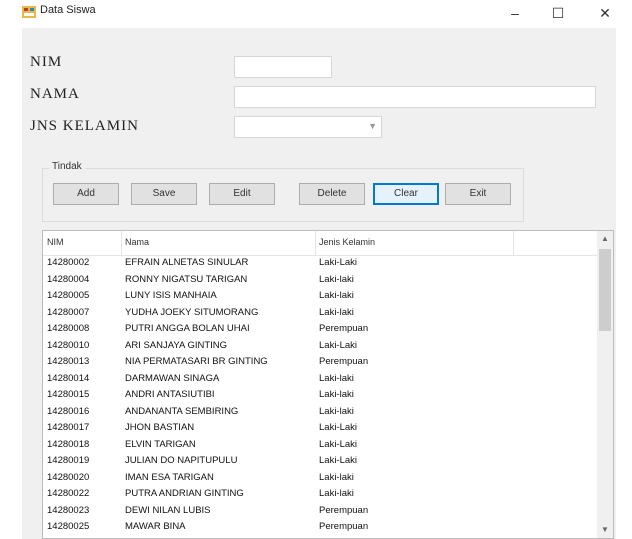  I want to click on table-row: 14280014 DARMAWAN SINAGA Laki-laki, so click(321, 379).